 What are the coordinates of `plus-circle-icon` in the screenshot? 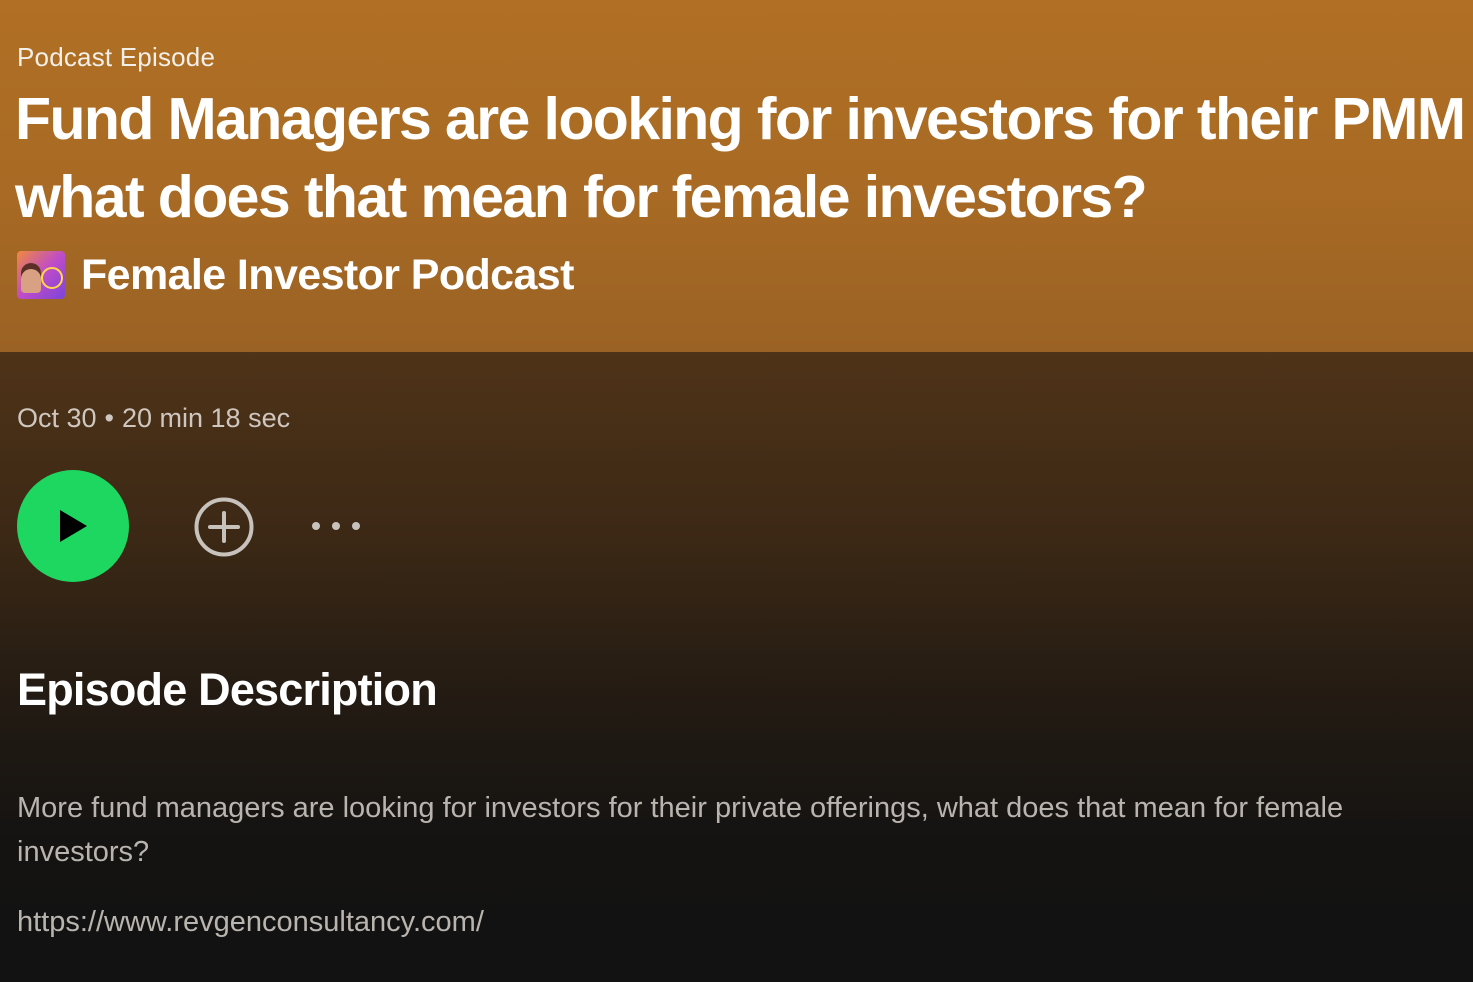 It's located at (224, 527).